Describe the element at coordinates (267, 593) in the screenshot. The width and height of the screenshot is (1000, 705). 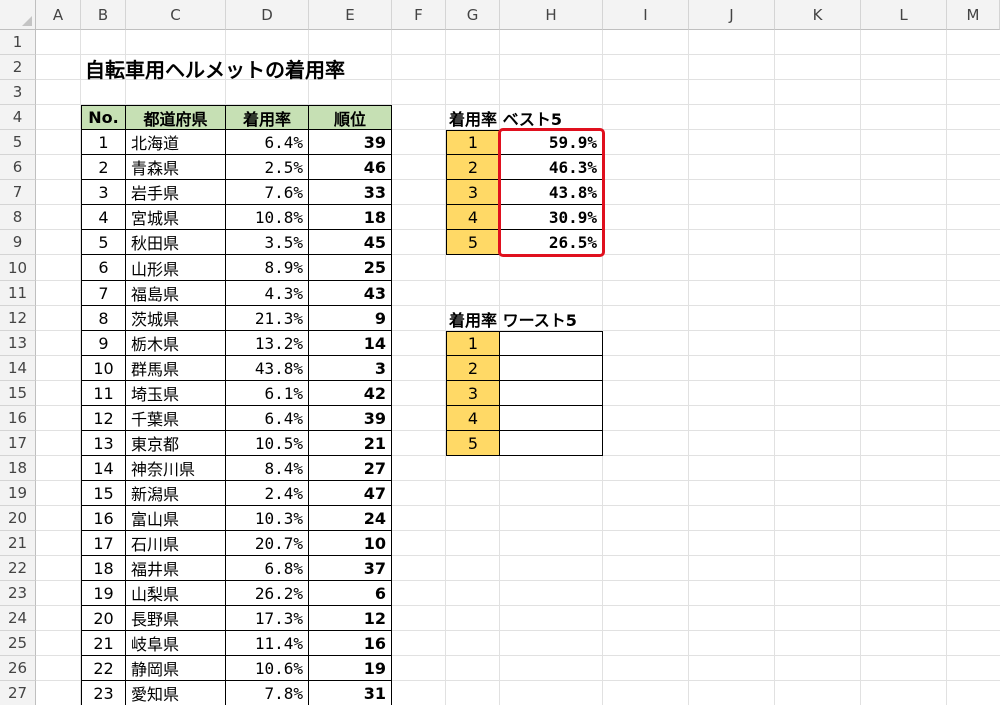
I see `table-cell: 26.2%` at that location.